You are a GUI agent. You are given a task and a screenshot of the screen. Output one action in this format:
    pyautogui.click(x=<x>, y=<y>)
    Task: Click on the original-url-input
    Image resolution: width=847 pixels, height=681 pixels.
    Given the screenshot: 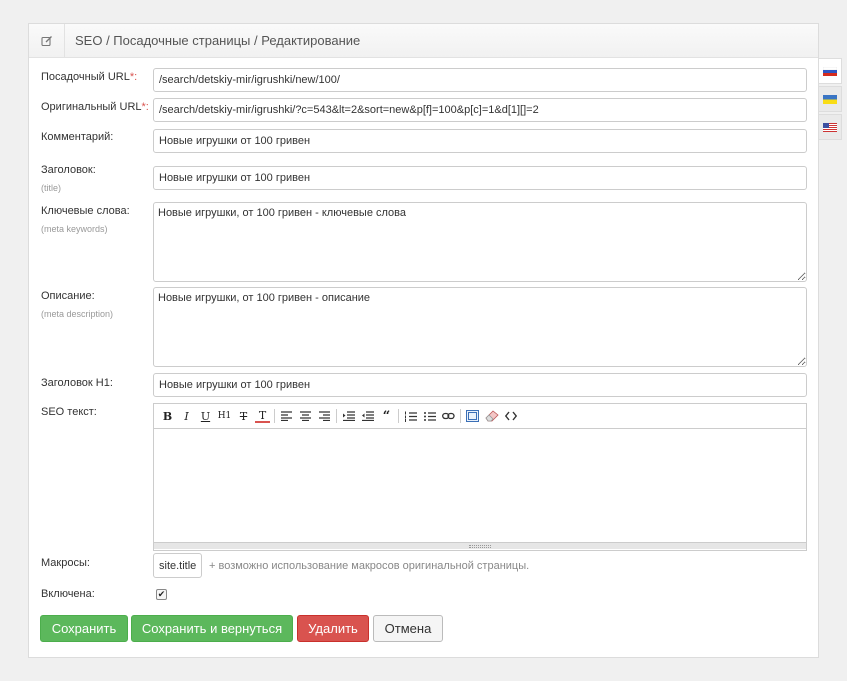 What is the action you would take?
    pyautogui.click(x=480, y=110)
    